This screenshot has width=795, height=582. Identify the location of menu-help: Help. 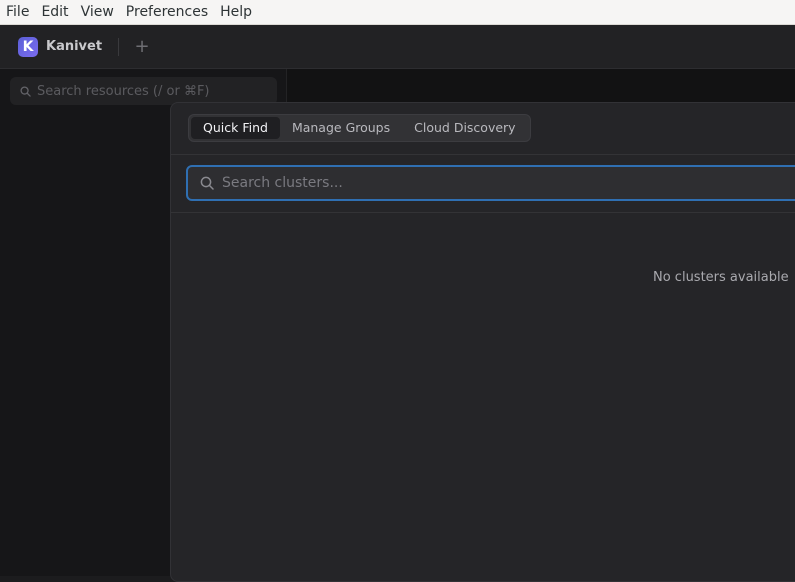
(236, 12).